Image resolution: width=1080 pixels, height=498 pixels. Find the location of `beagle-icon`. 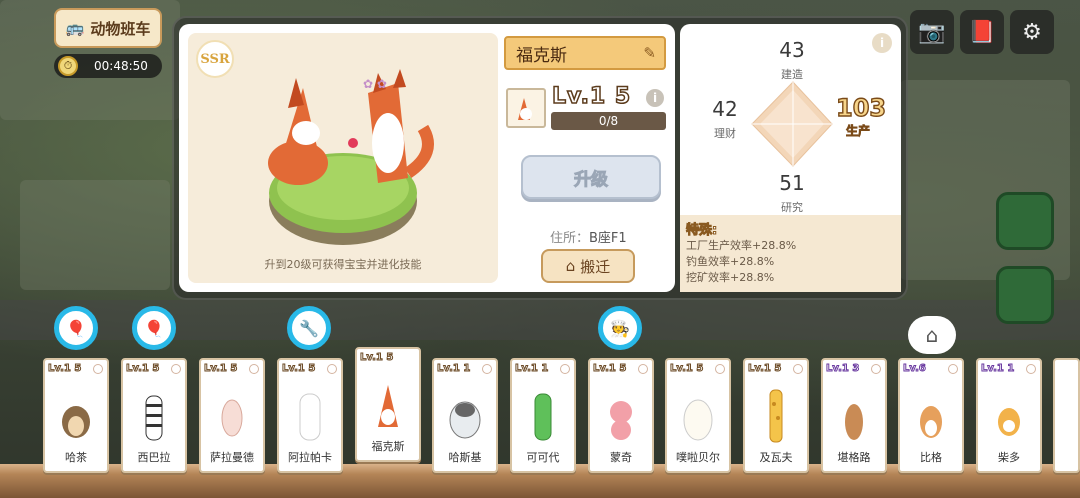

beagle-icon is located at coordinates (931, 422).